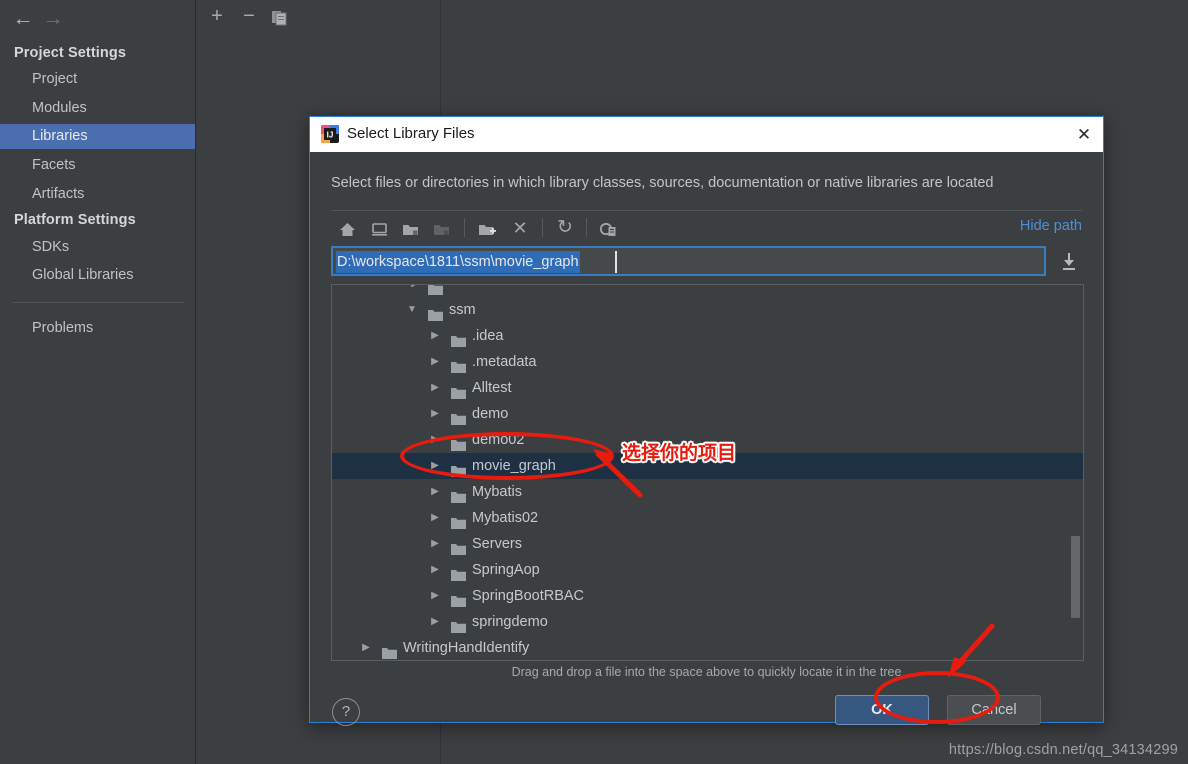  I want to click on hide-path-link: Hide path, so click(1051, 226).